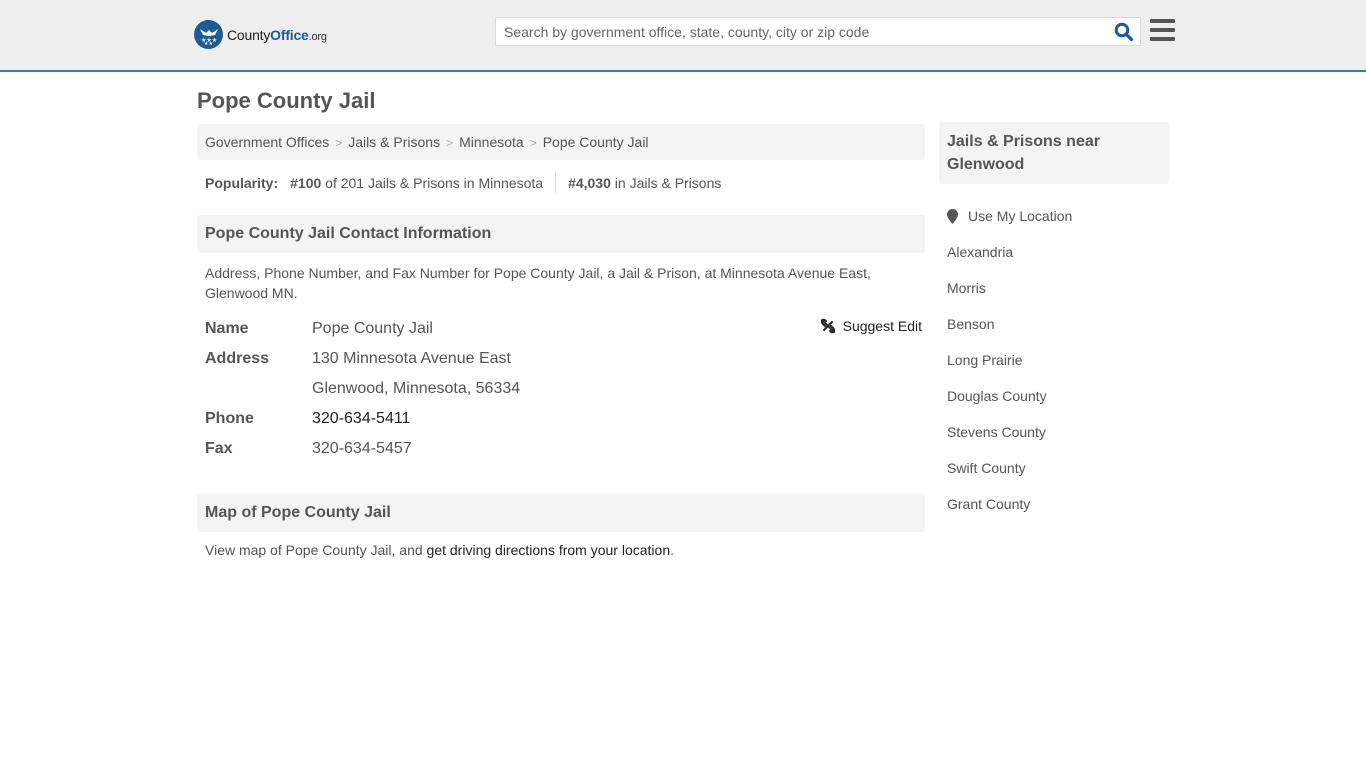  Describe the element at coordinates (1058, 288) in the screenshot. I see `sidebar-item-morris: Morris` at that location.